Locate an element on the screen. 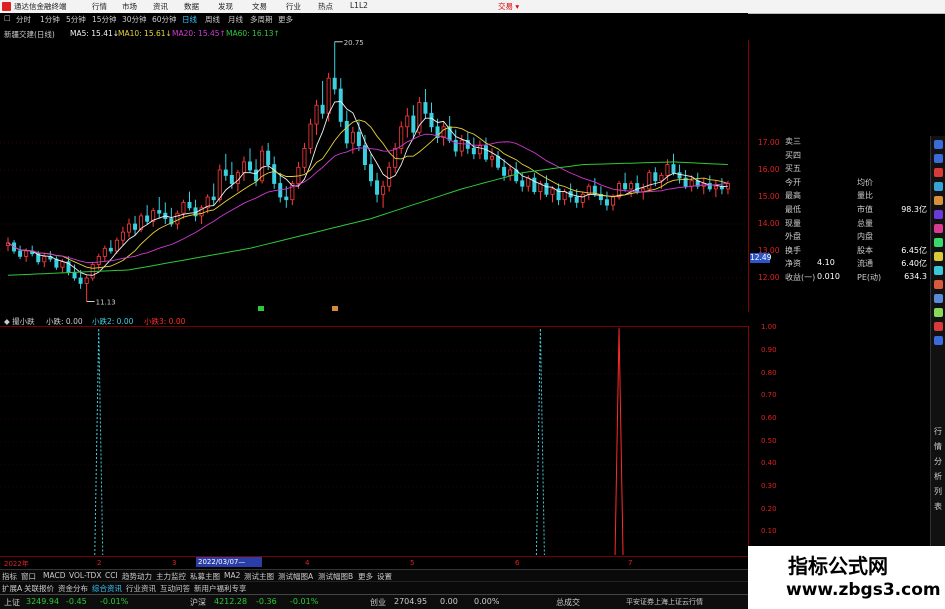  vertical-tab-5: 表 is located at coordinates (938, 506).